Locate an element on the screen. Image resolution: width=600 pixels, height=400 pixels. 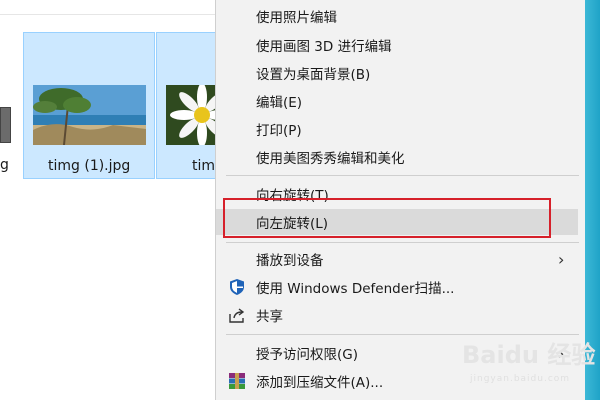
menu-item-label: 授予访问权限(G) is located at coordinates (307, 355).